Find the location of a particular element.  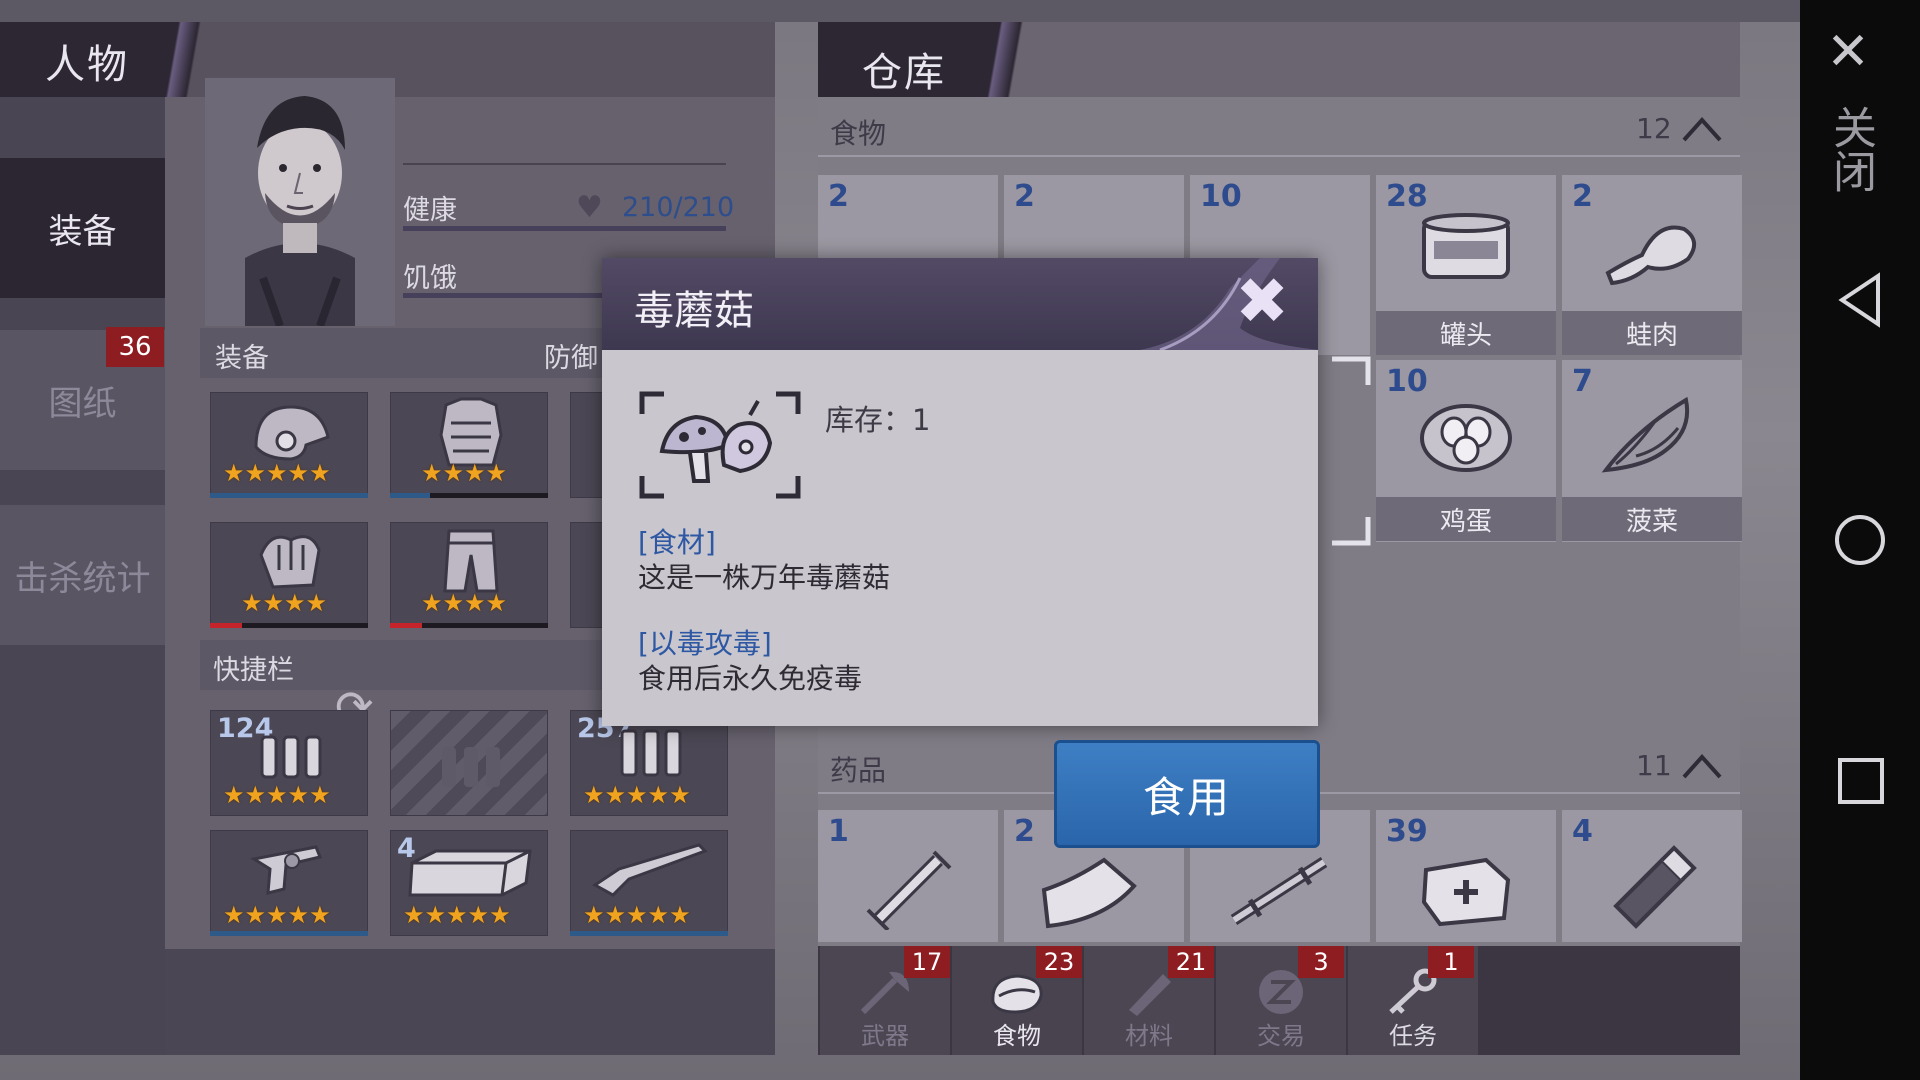

helmet-stars: ★★★★★ is located at coordinates (277, 473).